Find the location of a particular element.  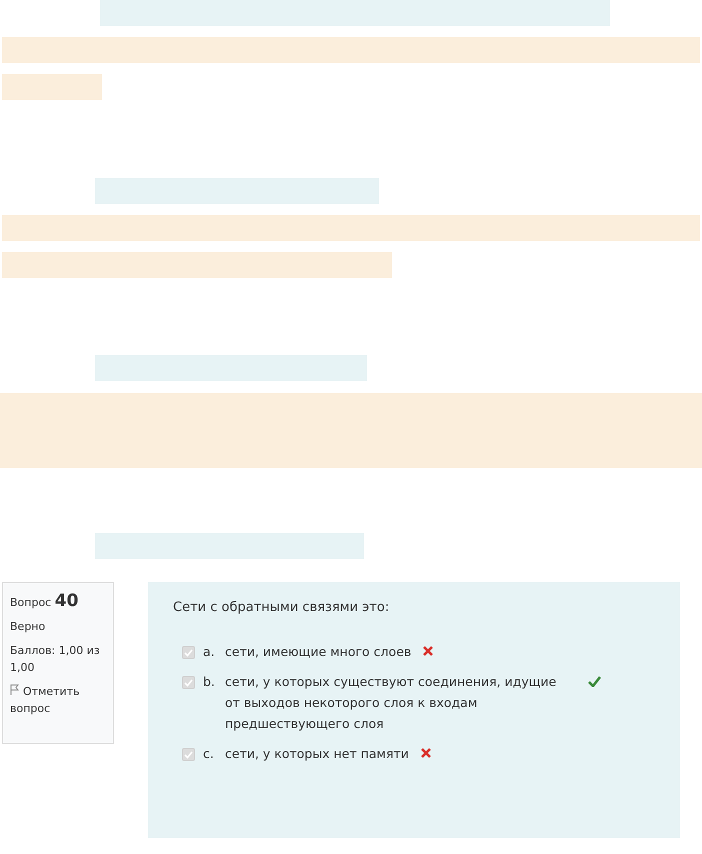

answer-text: сети, у которых существуют соединения, идущие от выходов некоторого слоя к входам предшествующего слоя is located at coordinates (391, 703).